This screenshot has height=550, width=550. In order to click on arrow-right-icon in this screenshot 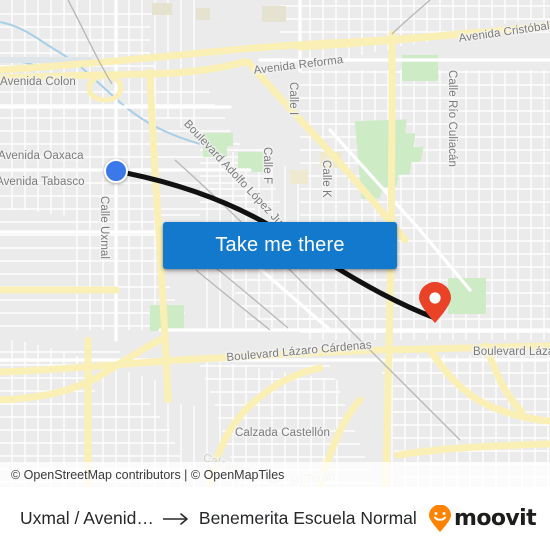, I will do `click(175, 518)`.